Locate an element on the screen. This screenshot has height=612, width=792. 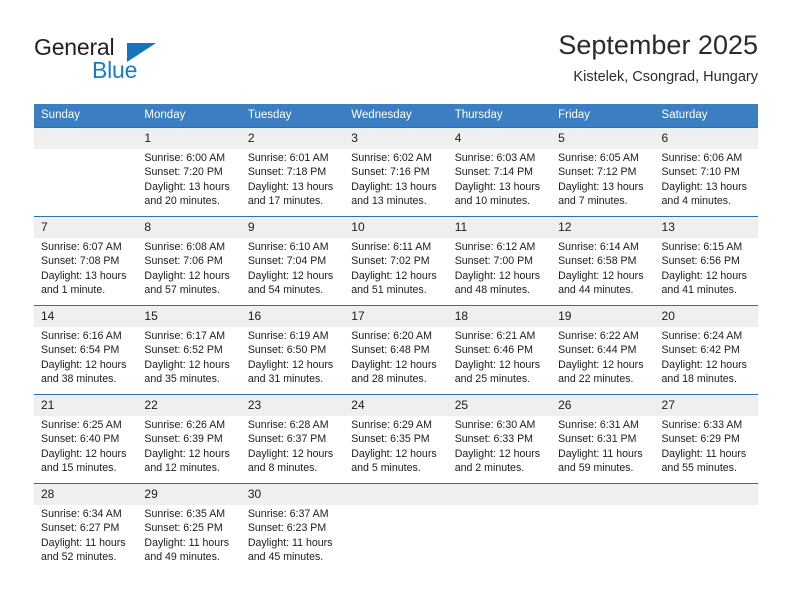
sunrise-time: Sunrise: 6:20 AM is located at coordinates (391, 336).